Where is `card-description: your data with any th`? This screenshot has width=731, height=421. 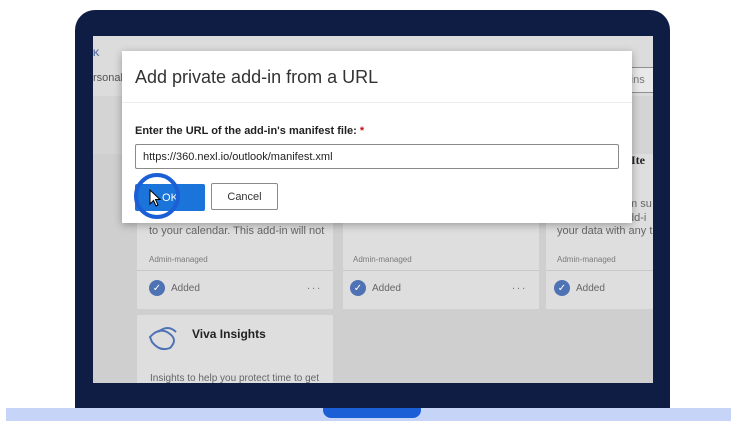
card-description: your data with any th is located at coordinates (605, 231).